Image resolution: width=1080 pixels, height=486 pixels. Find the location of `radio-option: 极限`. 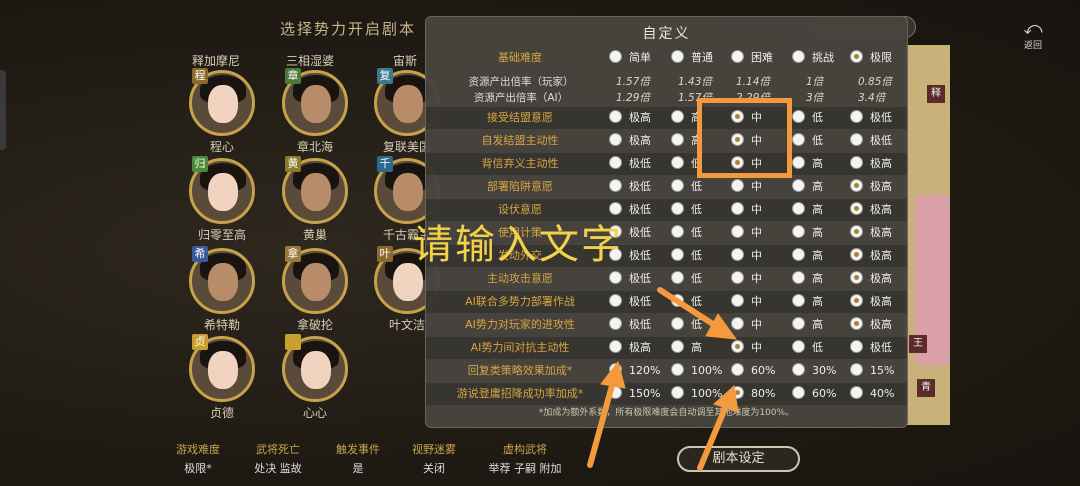

radio-option: 极限 is located at coordinates (871, 58).